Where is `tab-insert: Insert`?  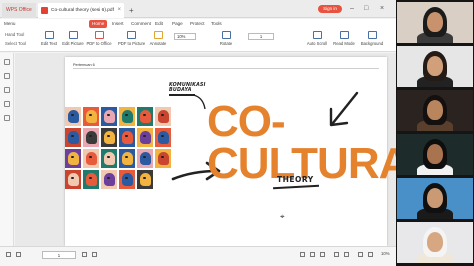
tab-insert: Insert is located at coordinates (118, 24).